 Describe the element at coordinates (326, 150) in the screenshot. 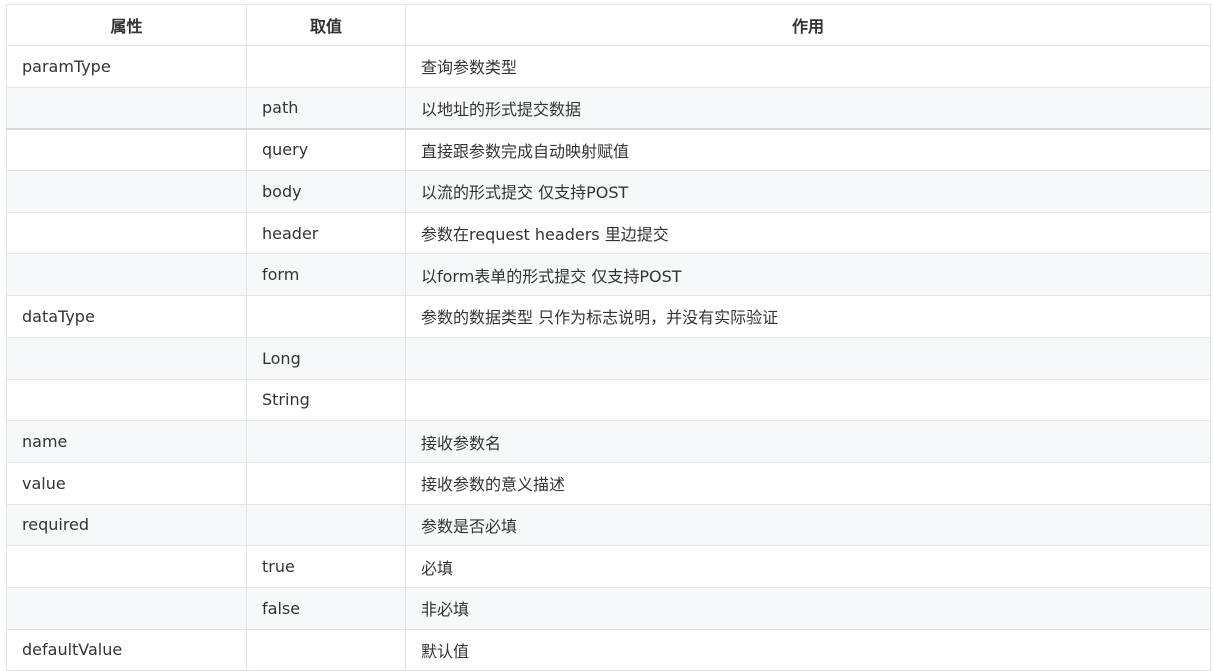

I see `cell-value: query` at that location.